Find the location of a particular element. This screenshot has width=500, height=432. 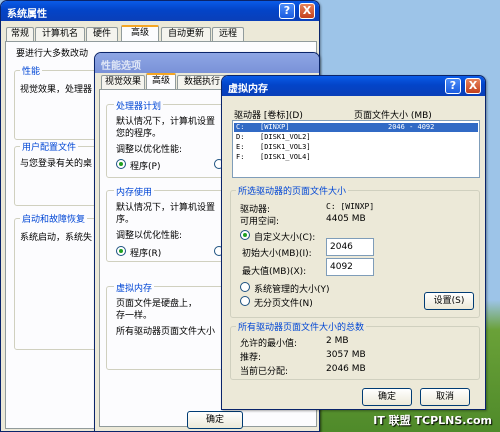

memory-text-2: 序。 is located at coordinates (125, 220).